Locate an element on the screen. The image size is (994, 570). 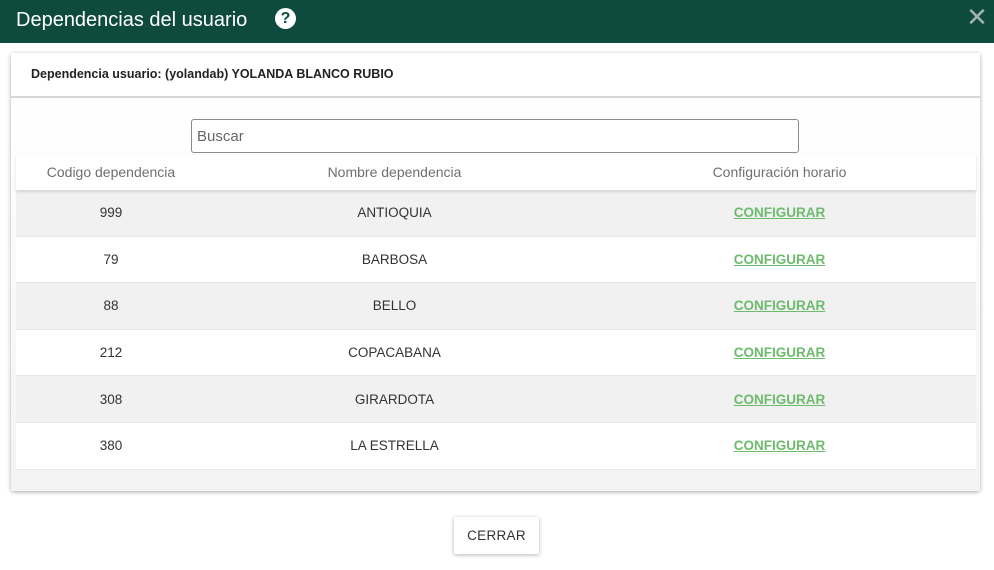
close-icon: ✕ is located at coordinates (977, 17).